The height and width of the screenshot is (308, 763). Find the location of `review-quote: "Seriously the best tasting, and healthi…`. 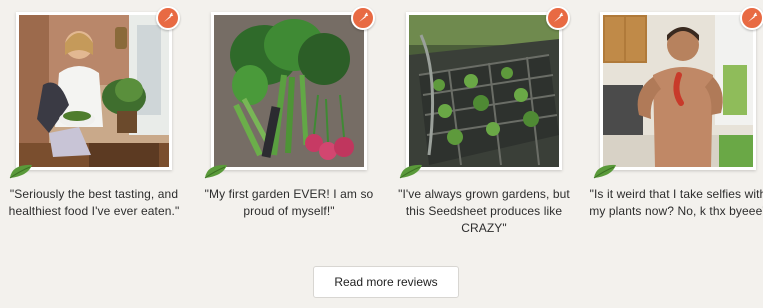

review-quote: "Seriously the best tasting, and healthi… is located at coordinates (94, 202).